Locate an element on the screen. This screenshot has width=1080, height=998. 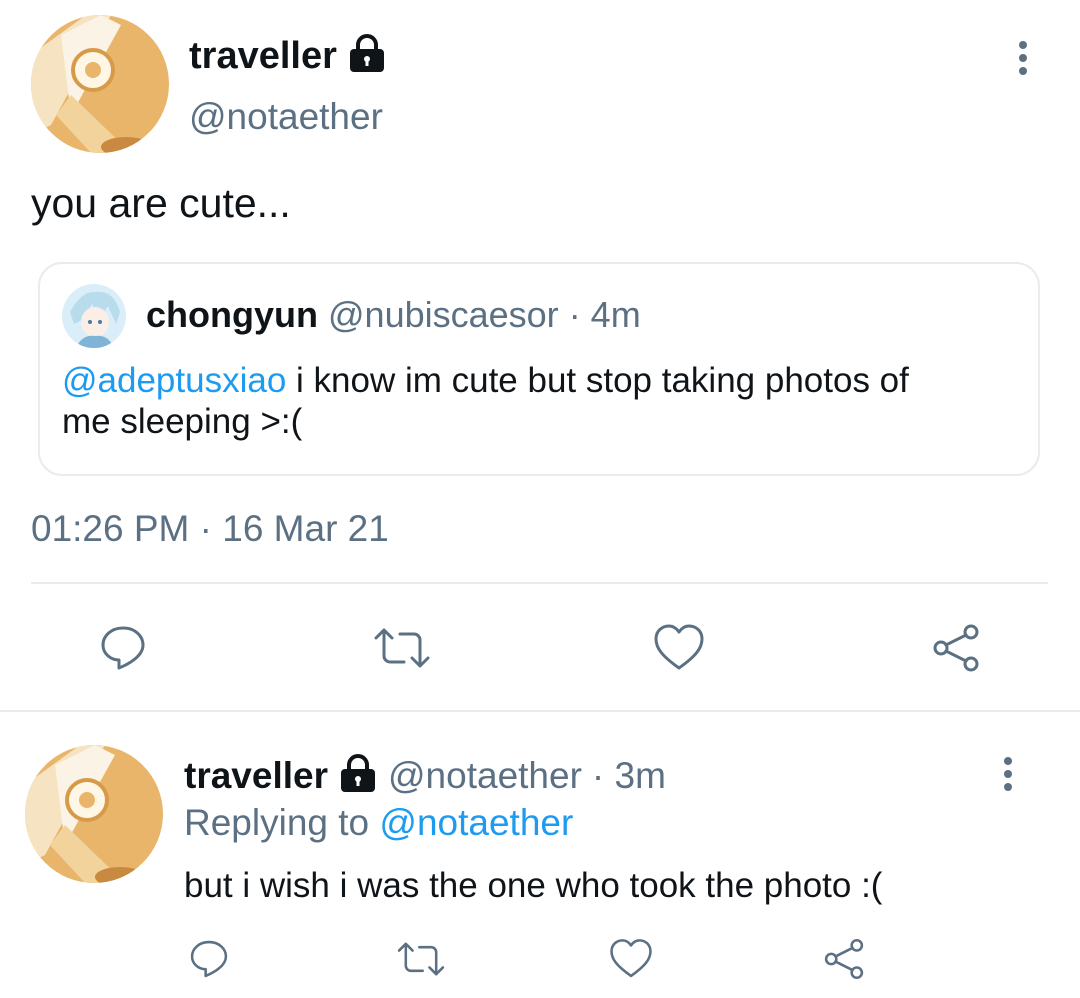
reply-share-icon is located at coordinates (844, 959).